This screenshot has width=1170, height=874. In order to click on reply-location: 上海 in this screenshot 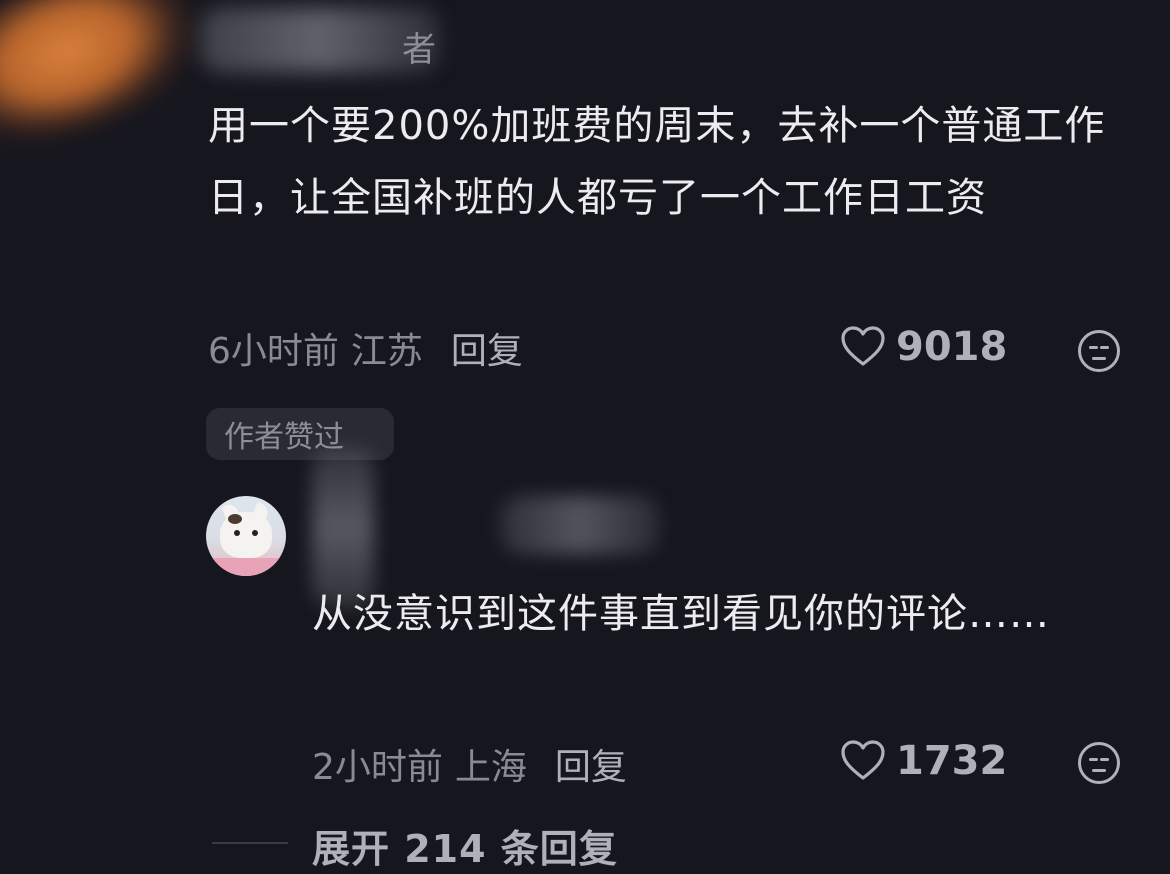, I will do `click(490, 767)`.